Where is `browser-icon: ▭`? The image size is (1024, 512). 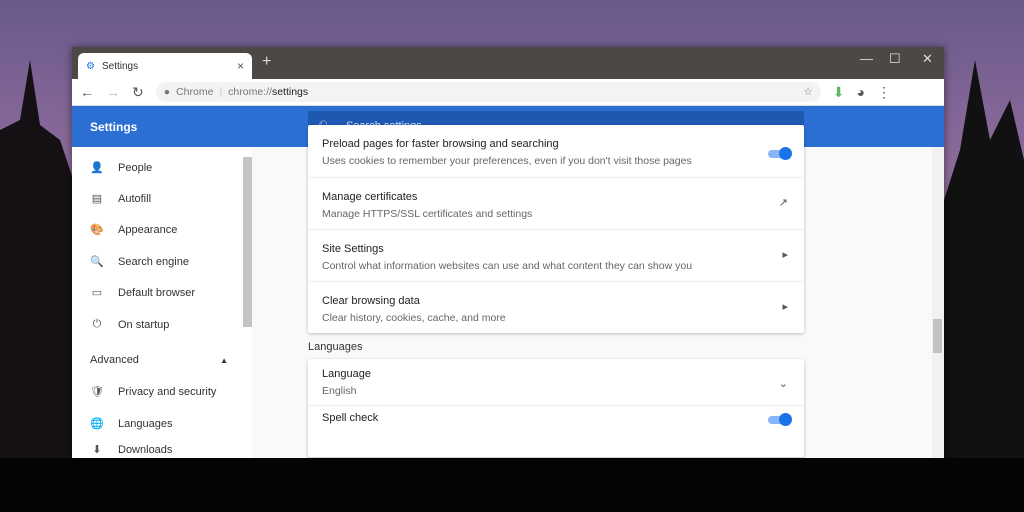 browser-icon: ▭ is located at coordinates (97, 293).